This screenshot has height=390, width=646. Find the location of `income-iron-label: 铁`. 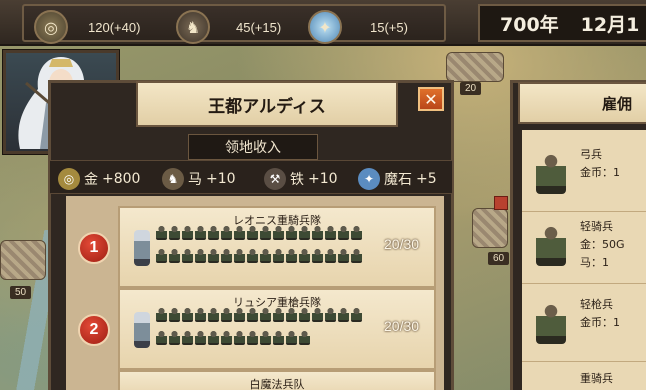

income-iron-label: 铁 is located at coordinates (297, 180).